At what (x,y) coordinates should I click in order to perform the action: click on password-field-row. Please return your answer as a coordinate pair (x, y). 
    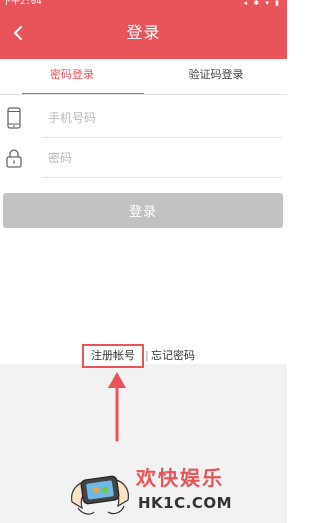
    Looking at the image, I should click on (143, 158).